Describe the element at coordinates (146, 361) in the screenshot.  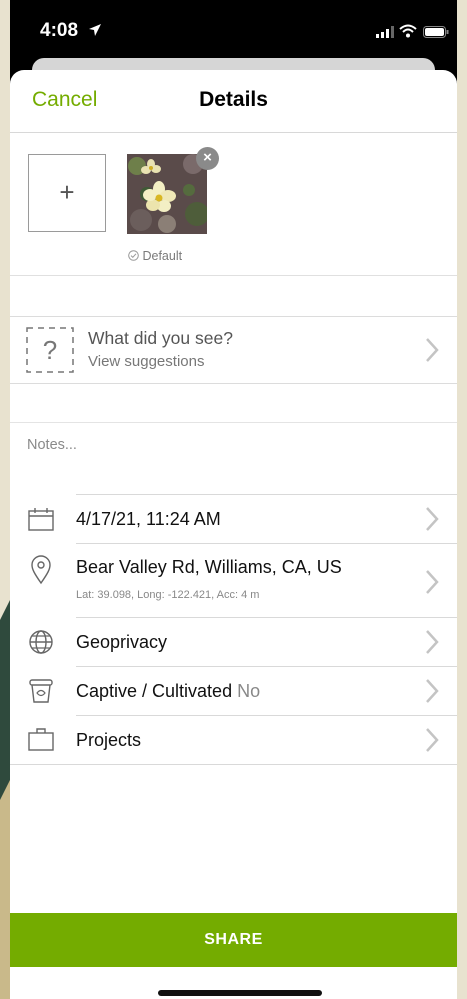
I see `view-suggestions-link: View suggestions` at that location.